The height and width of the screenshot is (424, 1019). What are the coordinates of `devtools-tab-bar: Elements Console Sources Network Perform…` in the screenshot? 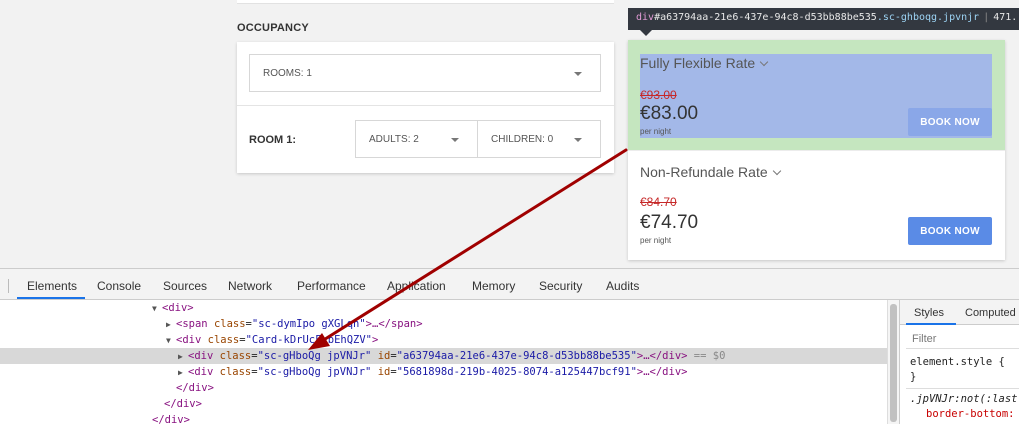 It's located at (509, 284).